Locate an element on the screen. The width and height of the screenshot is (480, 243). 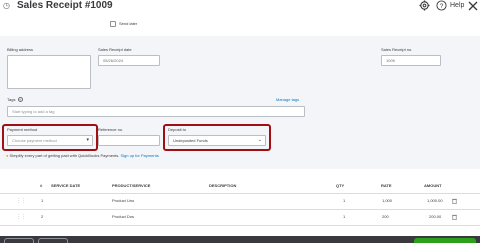
tags-placeholder: Start typing to add a tag is located at coordinates (33, 111).